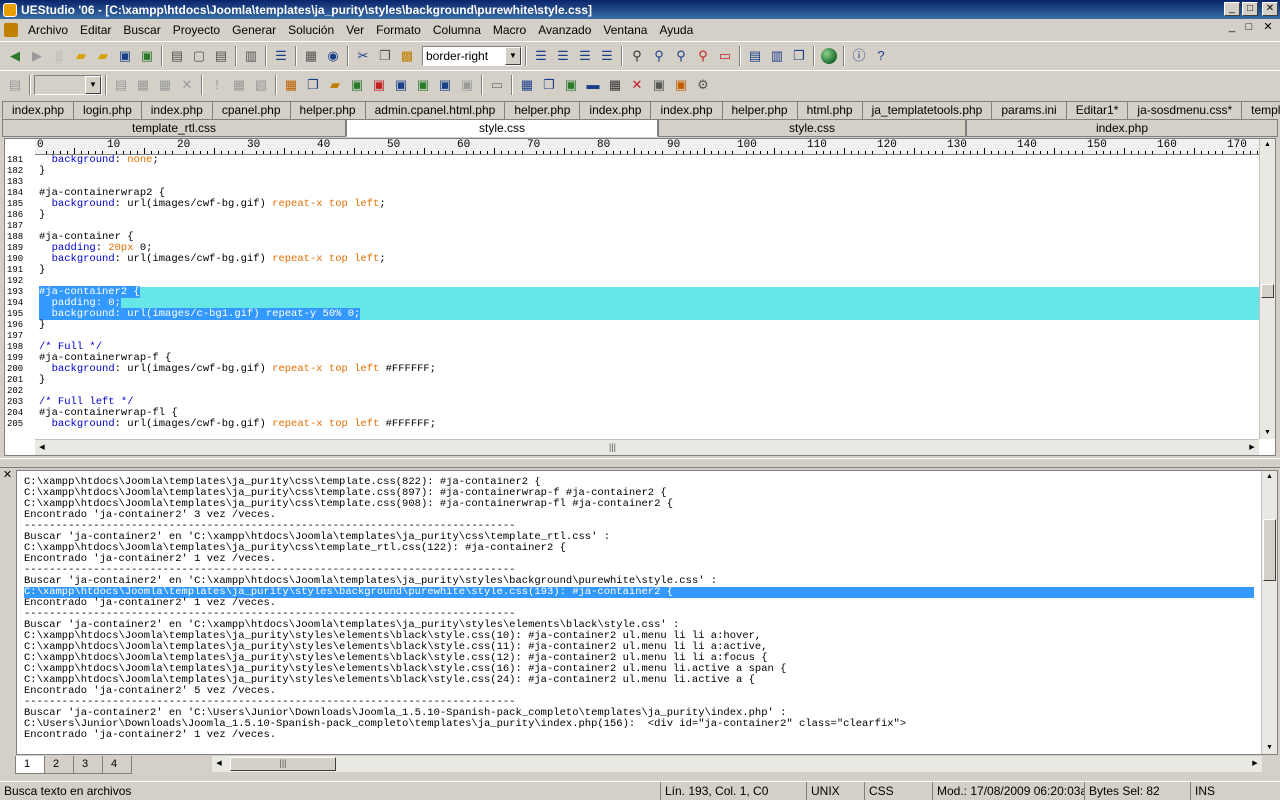 Image resolution: width=1280 pixels, height=800 pixels. I want to click on word-wrap-icon: ☰, so click(281, 56).